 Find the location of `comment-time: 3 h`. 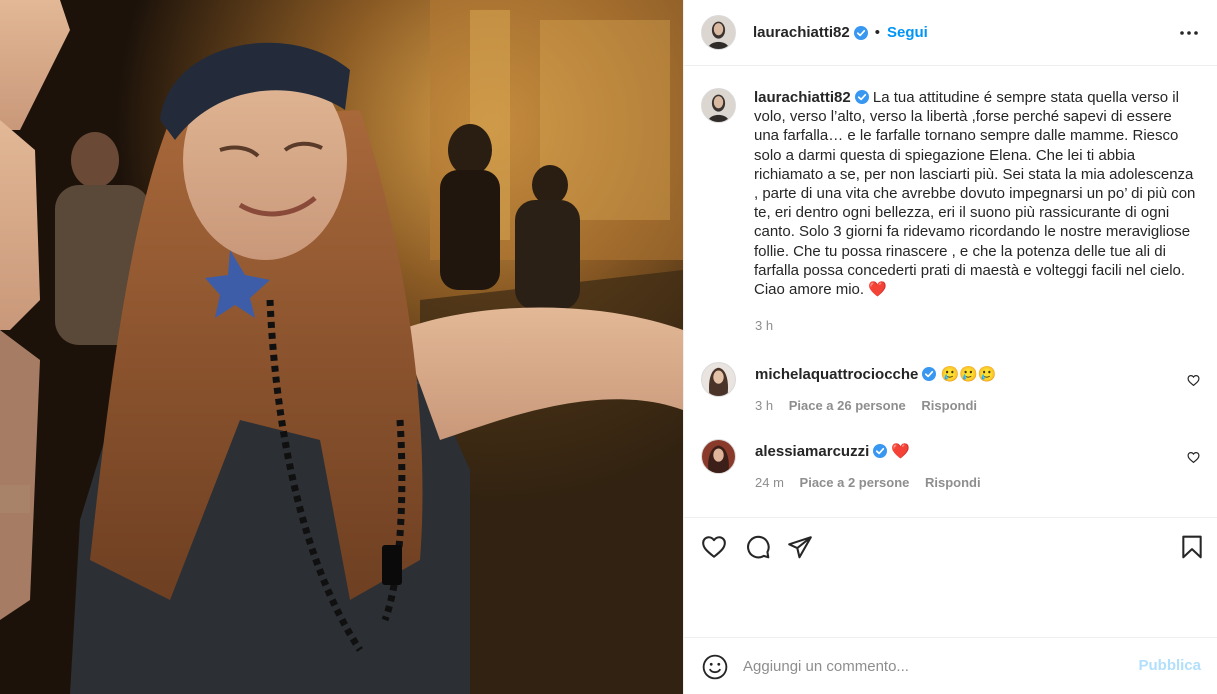

comment-time: 3 h is located at coordinates (764, 405).